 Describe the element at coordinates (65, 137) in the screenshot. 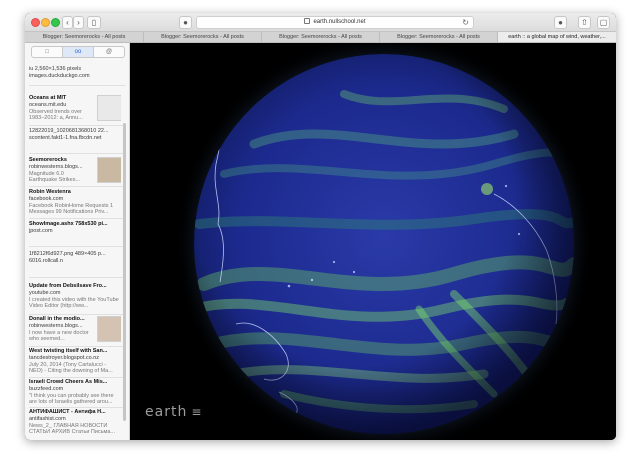

I see `list-item-source: scontent.fakt1-1.fna.fbcdn.net` at that location.